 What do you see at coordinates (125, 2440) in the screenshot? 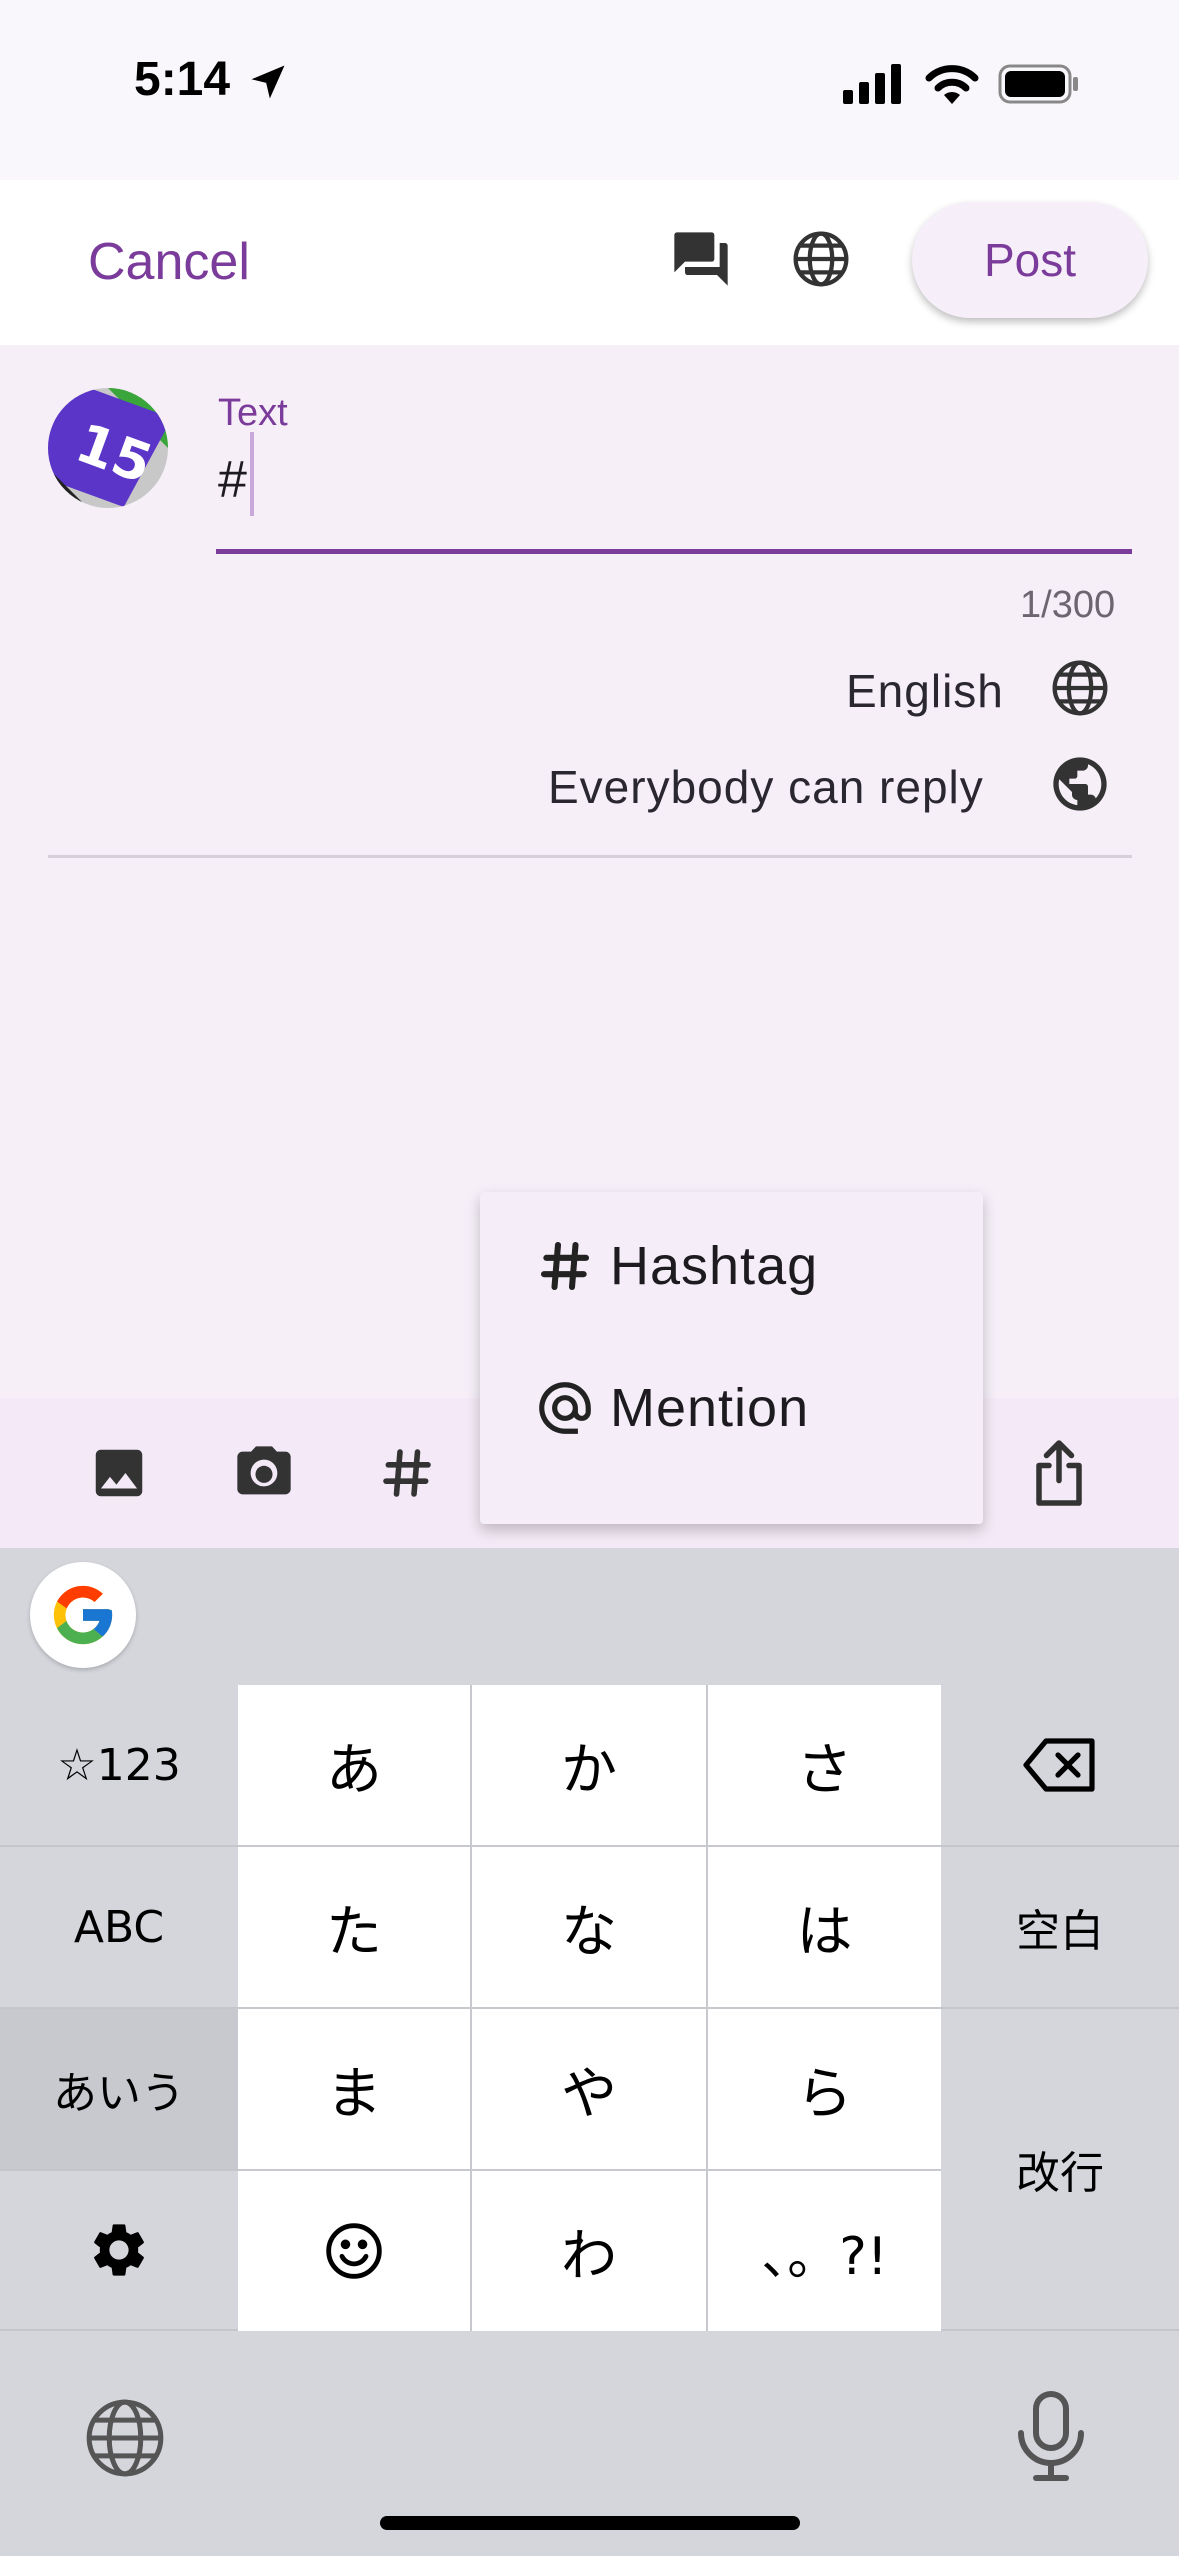
I see `keyboard-globe-icon` at bounding box center [125, 2440].